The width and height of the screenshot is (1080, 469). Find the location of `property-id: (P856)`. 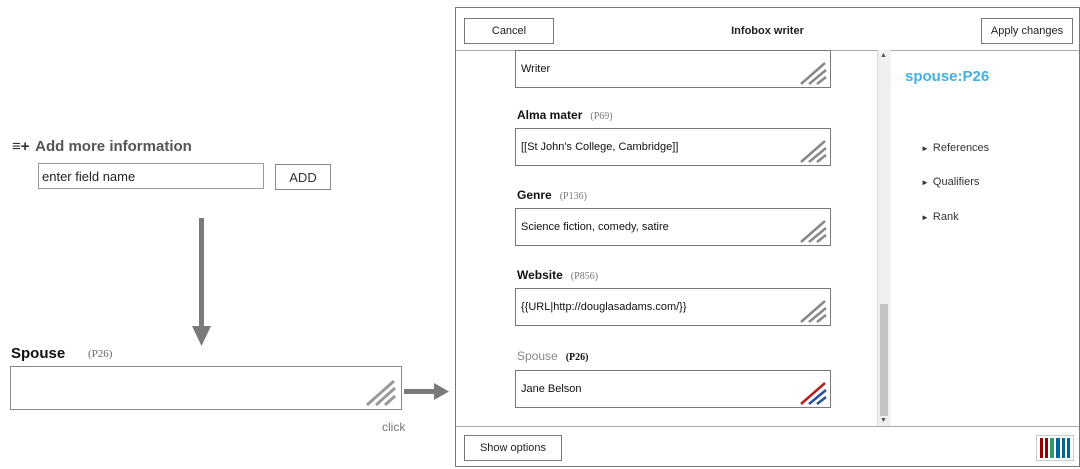

property-id: (P856) is located at coordinates (584, 276).